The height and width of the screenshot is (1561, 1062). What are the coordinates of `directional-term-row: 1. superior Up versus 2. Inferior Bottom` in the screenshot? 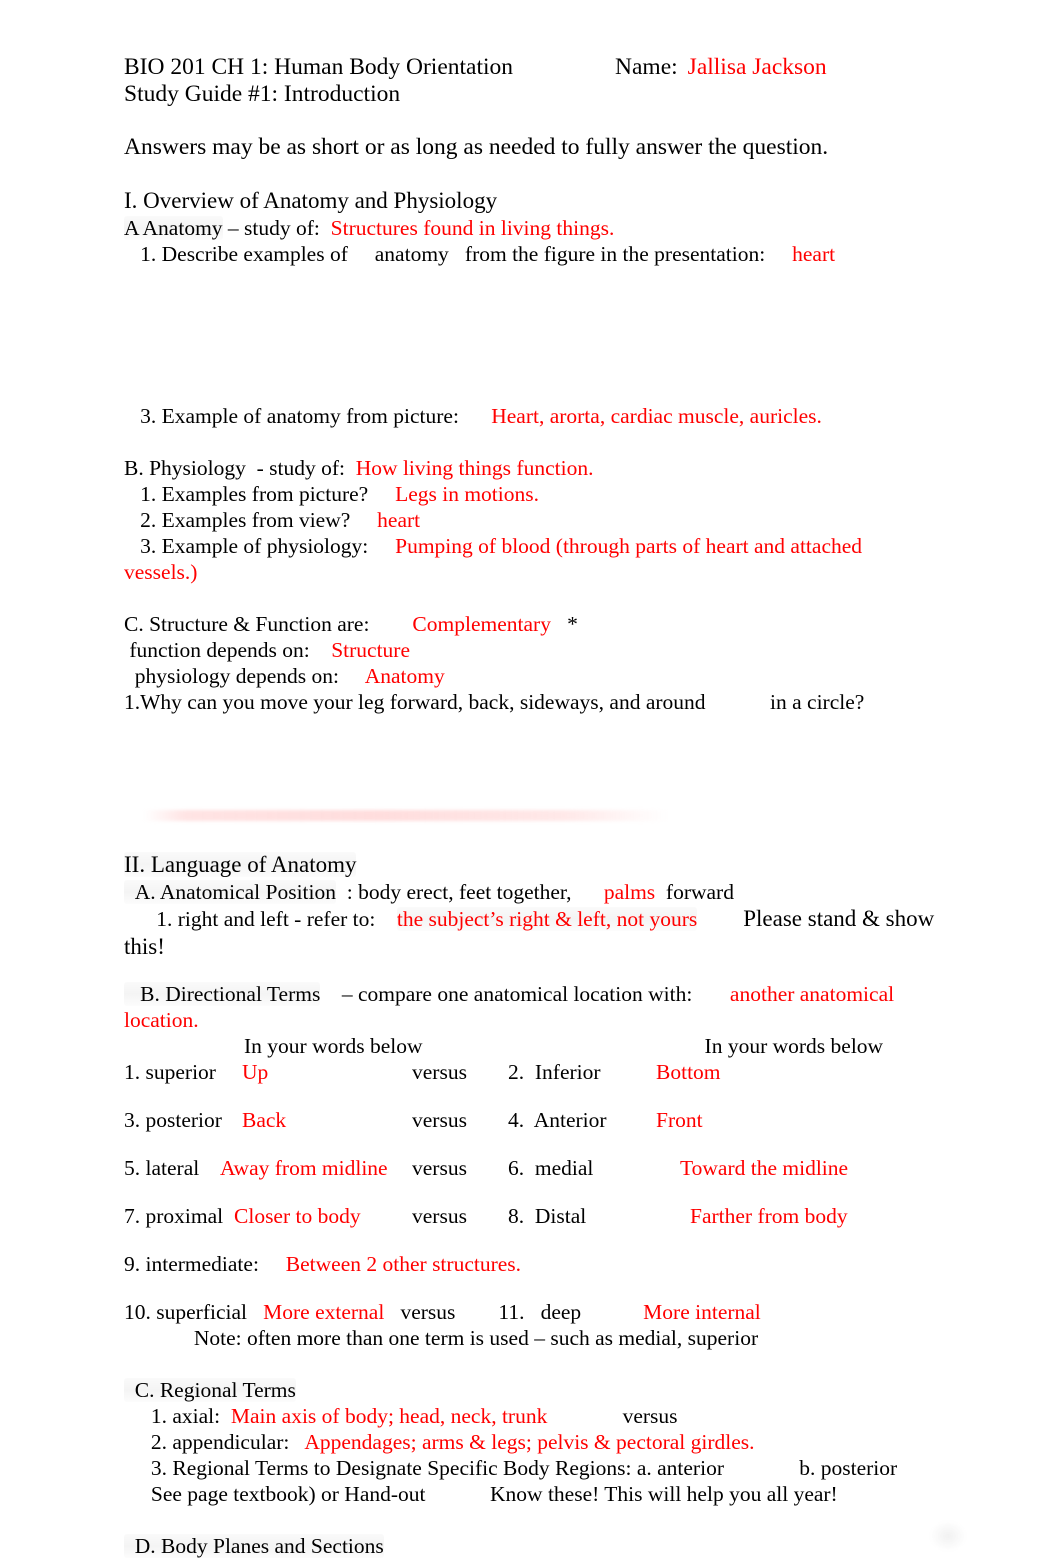 It's located at (544, 1072).